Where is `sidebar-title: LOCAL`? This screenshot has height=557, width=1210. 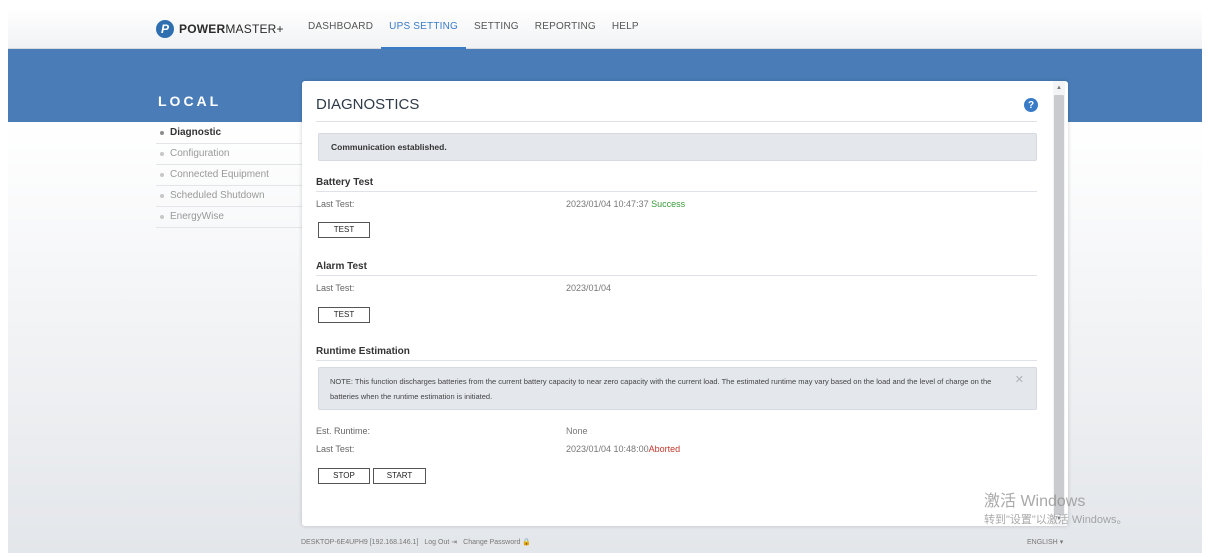 sidebar-title: LOCAL is located at coordinates (190, 101).